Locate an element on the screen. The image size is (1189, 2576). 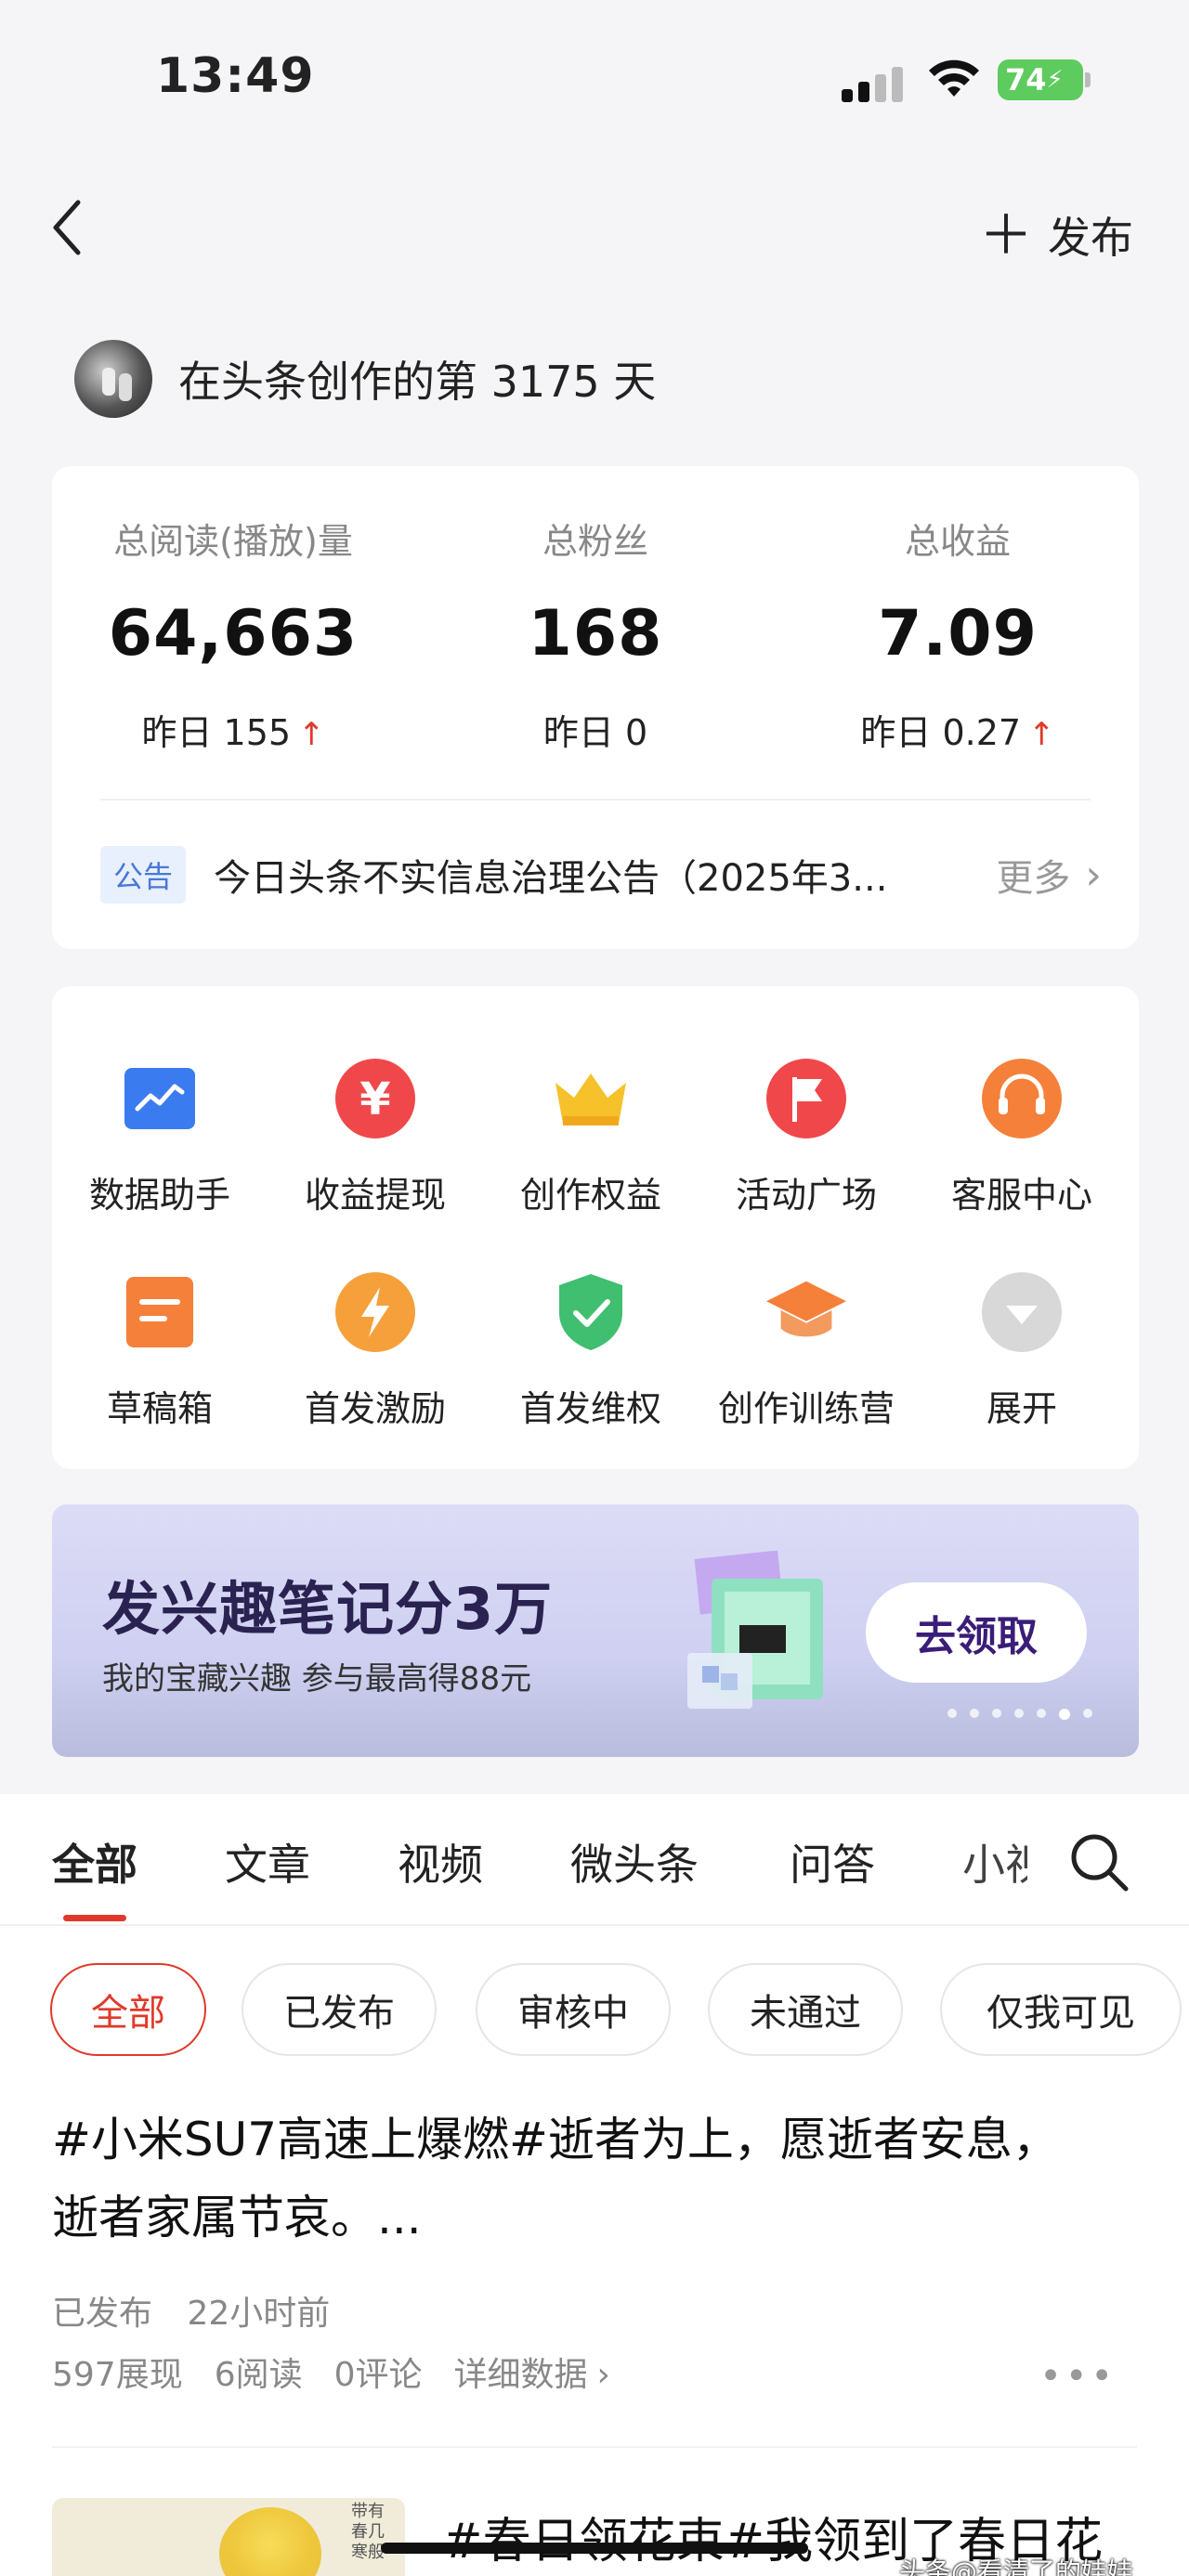
notice-bar: 公告 今日头条不实信息治理公告（2025年3... 更多 › is located at coordinates (601, 875).